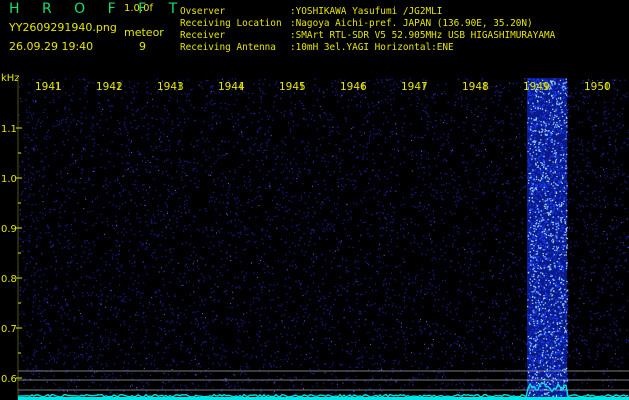 Image resolution: width=629 pixels, height=400 pixels. I want to click on timestamp: 26.09.29 19:40, so click(51, 46).